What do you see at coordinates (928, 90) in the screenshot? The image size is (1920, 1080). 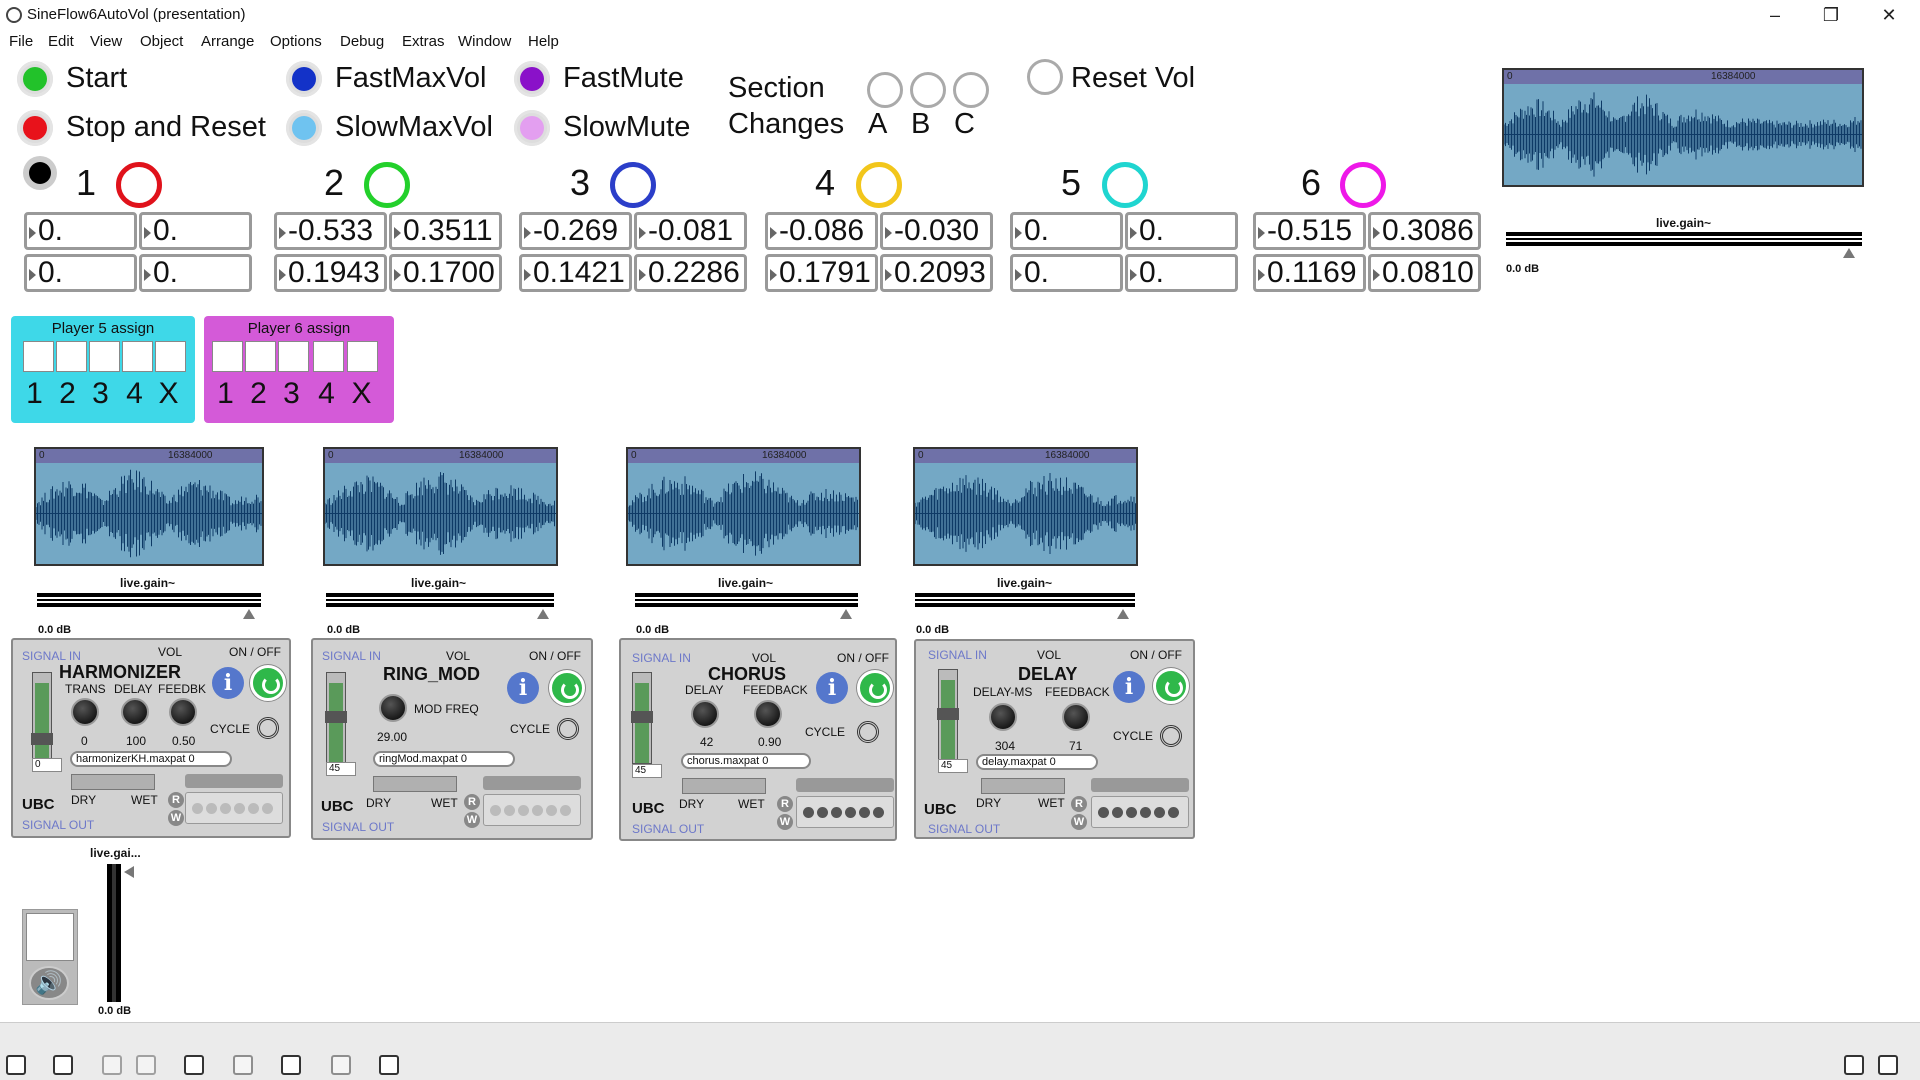 I see `section-b-toggle` at bounding box center [928, 90].